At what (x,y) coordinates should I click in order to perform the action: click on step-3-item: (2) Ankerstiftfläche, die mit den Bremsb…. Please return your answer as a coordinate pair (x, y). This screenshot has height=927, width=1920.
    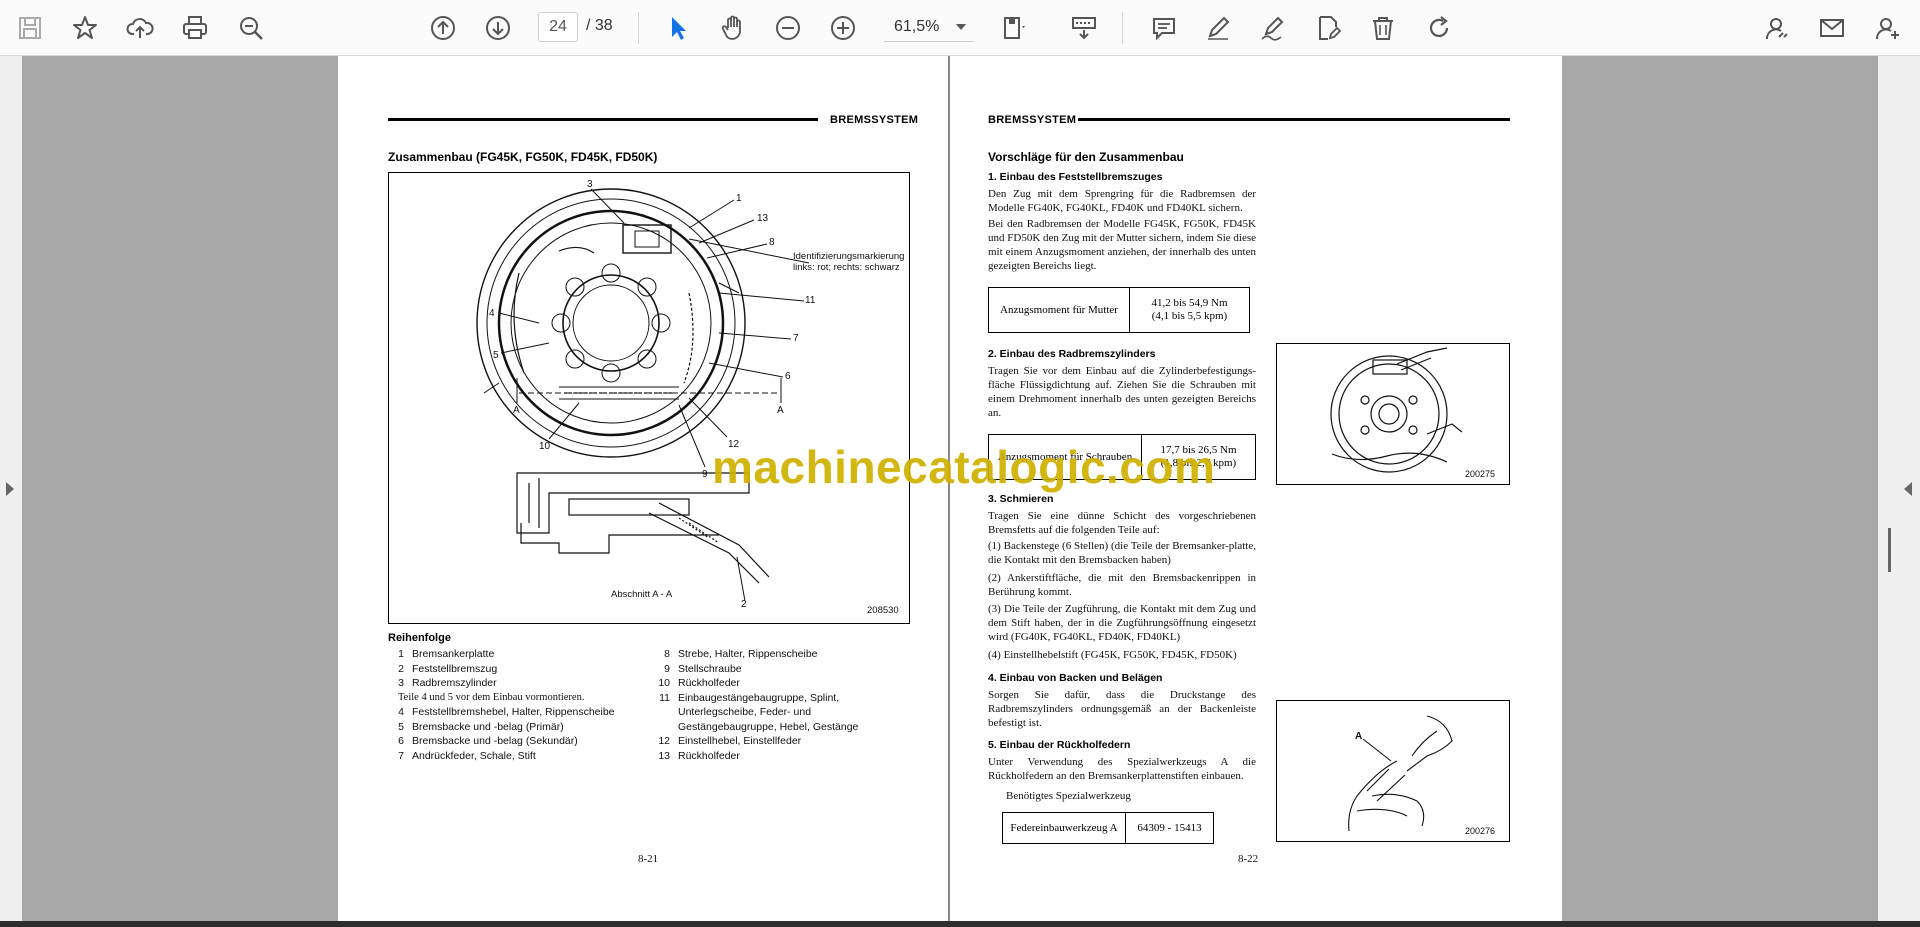
    Looking at the image, I should click on (1122, 585).